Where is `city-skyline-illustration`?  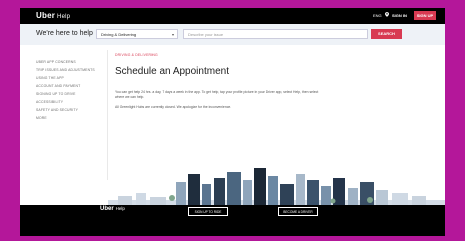
city-skyline-illustration is located at coordinates (276, 187).